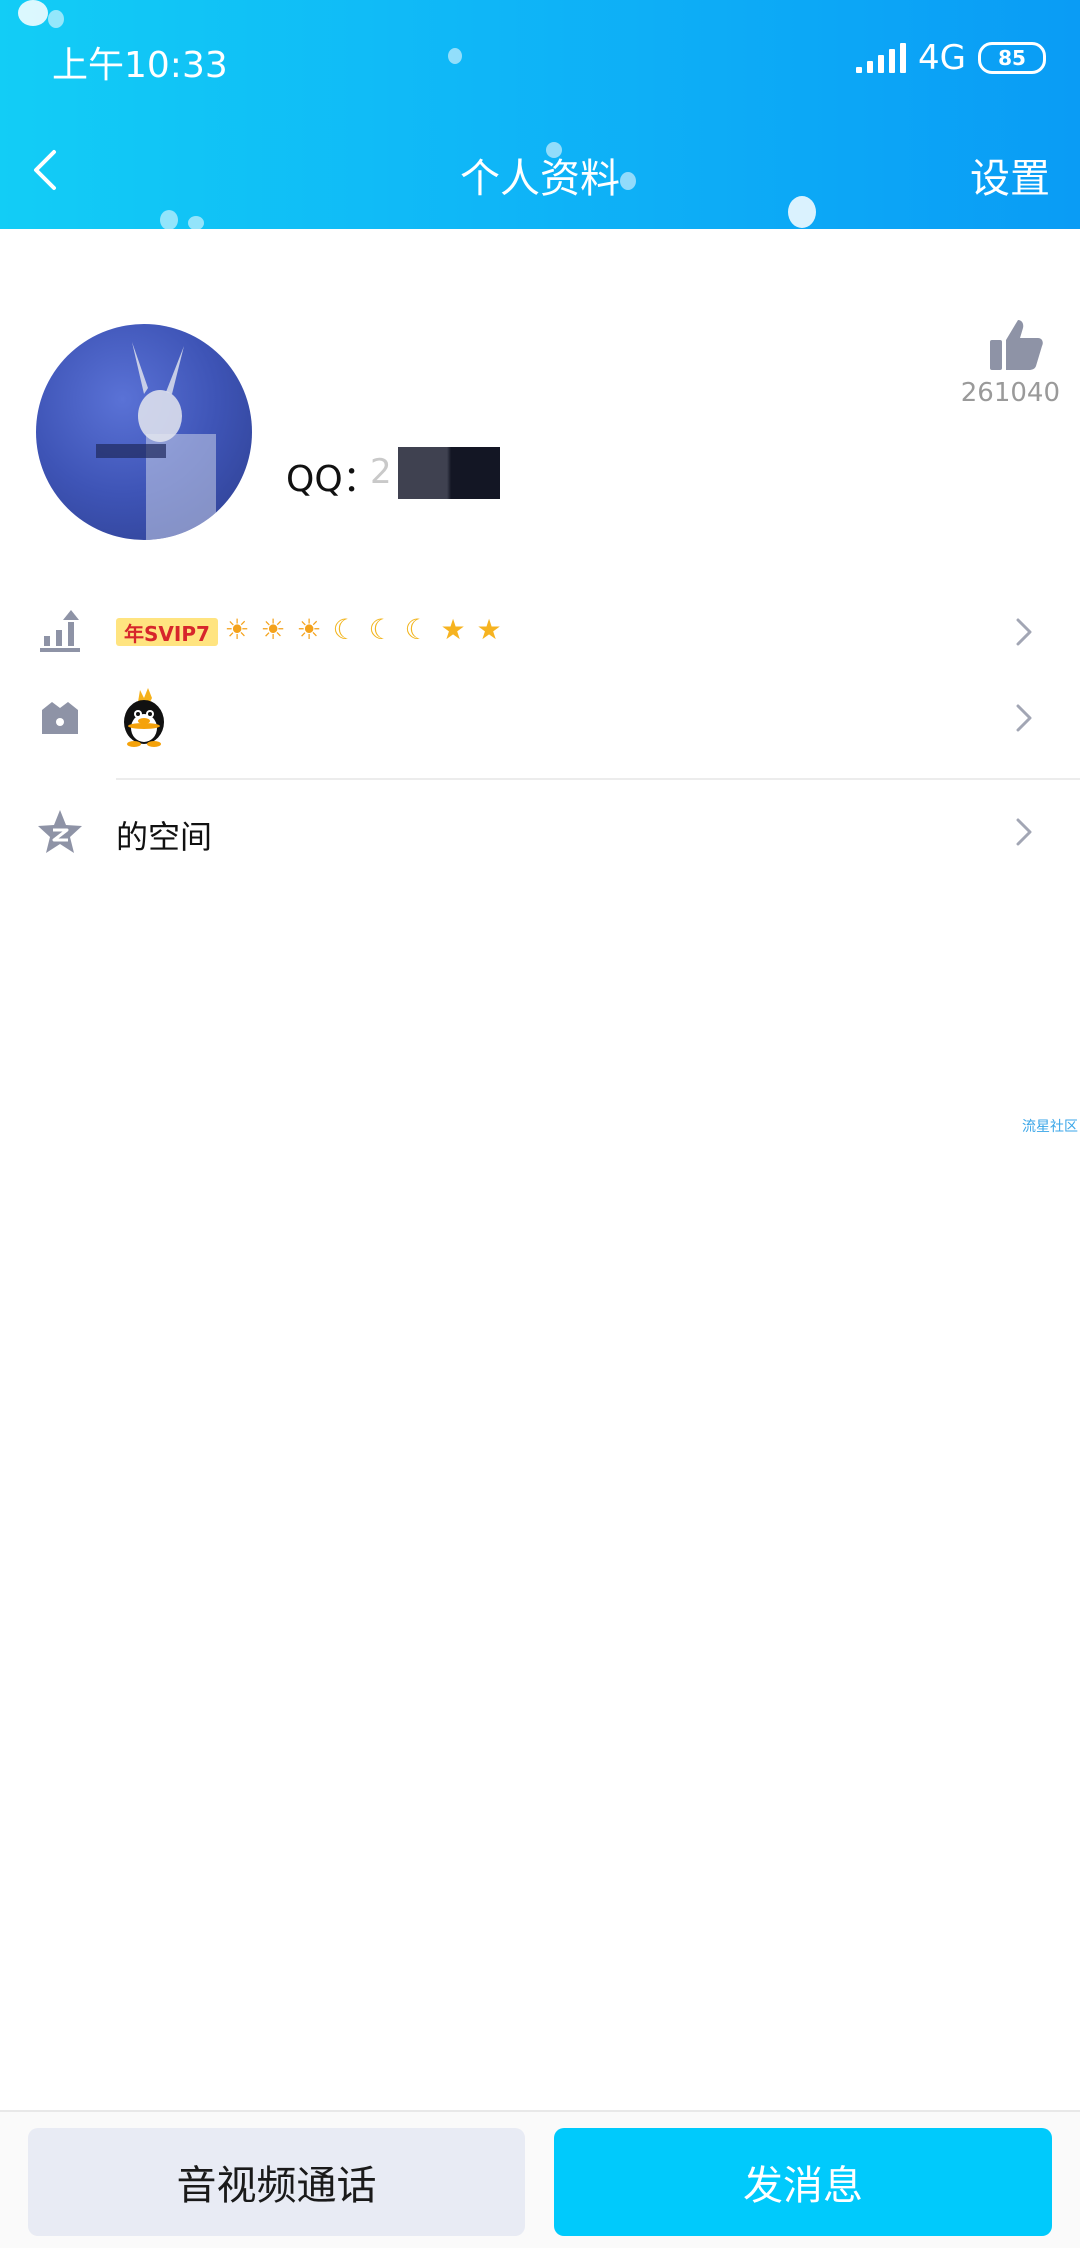 Image resolution: width=1080 pixels, height=2248 pixels. What do you see at coordinates (1010, 175) in the screenshot?
I see `settings-button: 设置` at bounding box center [1010, 175].